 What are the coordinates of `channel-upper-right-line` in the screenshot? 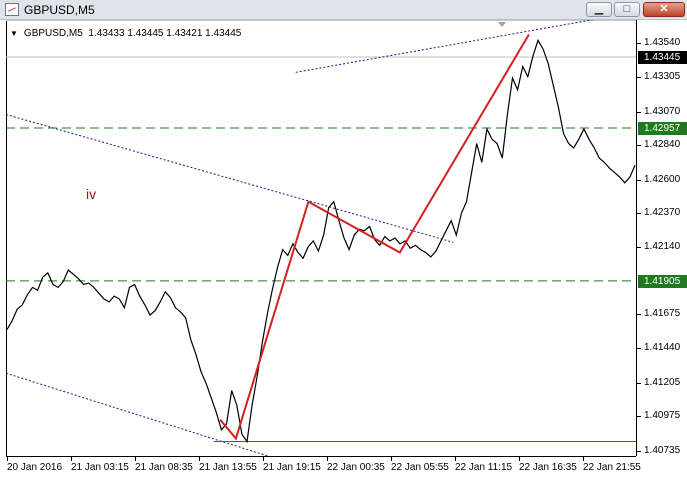 It's located at (451, 44).